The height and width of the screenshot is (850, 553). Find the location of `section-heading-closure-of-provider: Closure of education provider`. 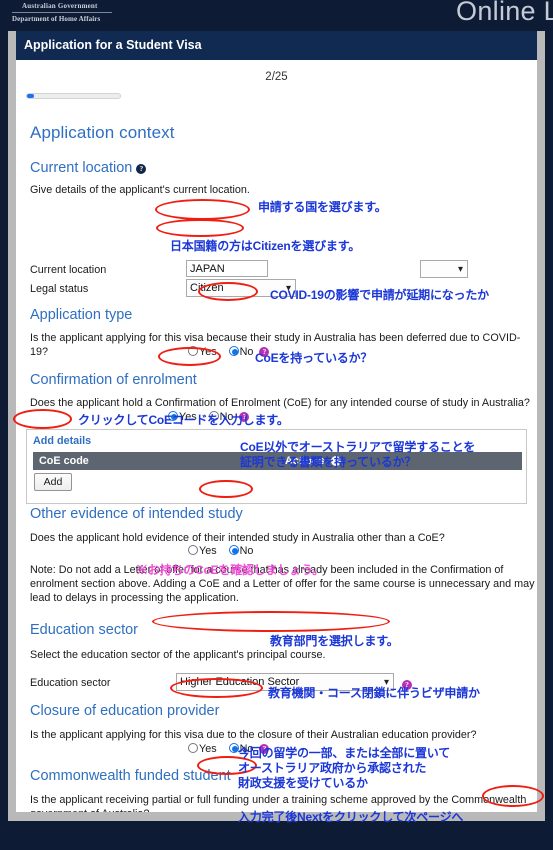

section-heading-closure-of-provider: Closure of education provider is located at coordinates (125, 711).